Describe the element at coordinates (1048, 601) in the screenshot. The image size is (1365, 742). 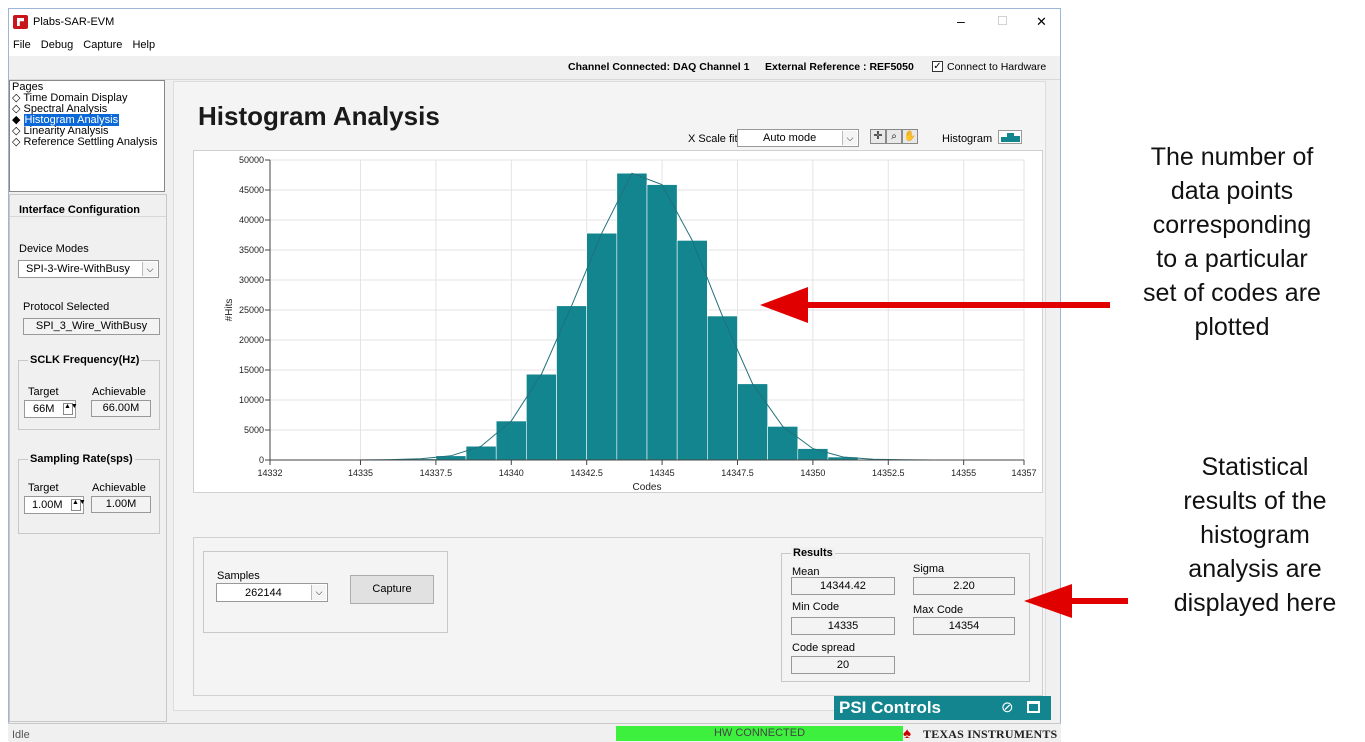
I see `results-arrow-head` at that location.